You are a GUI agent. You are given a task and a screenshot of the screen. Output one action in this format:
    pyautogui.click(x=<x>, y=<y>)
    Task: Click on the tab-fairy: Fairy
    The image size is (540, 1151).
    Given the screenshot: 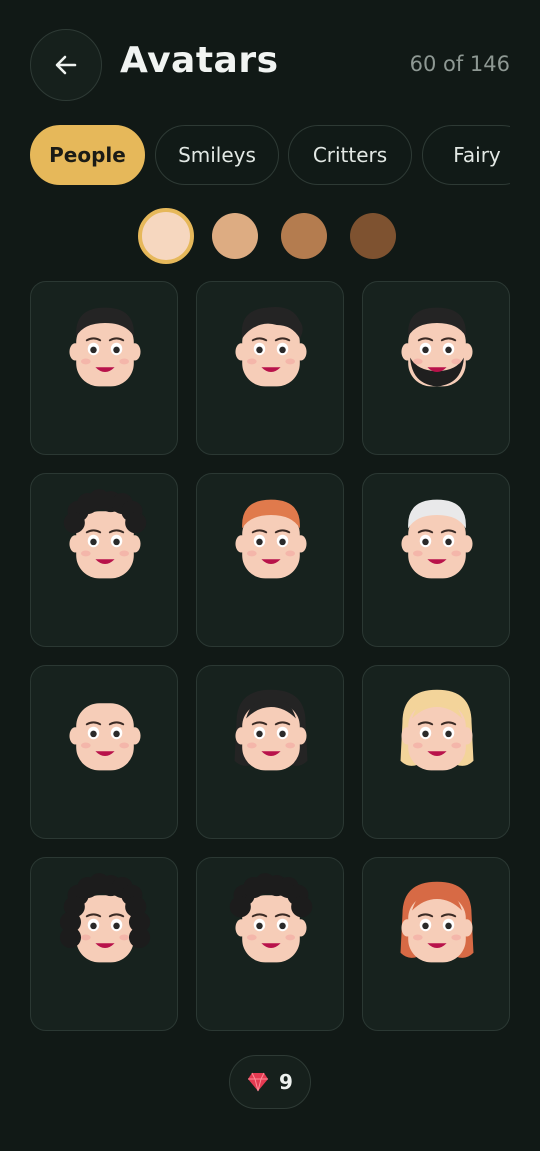 What is the action you would take?
    pyautogui.click(x=466, y=155)
    